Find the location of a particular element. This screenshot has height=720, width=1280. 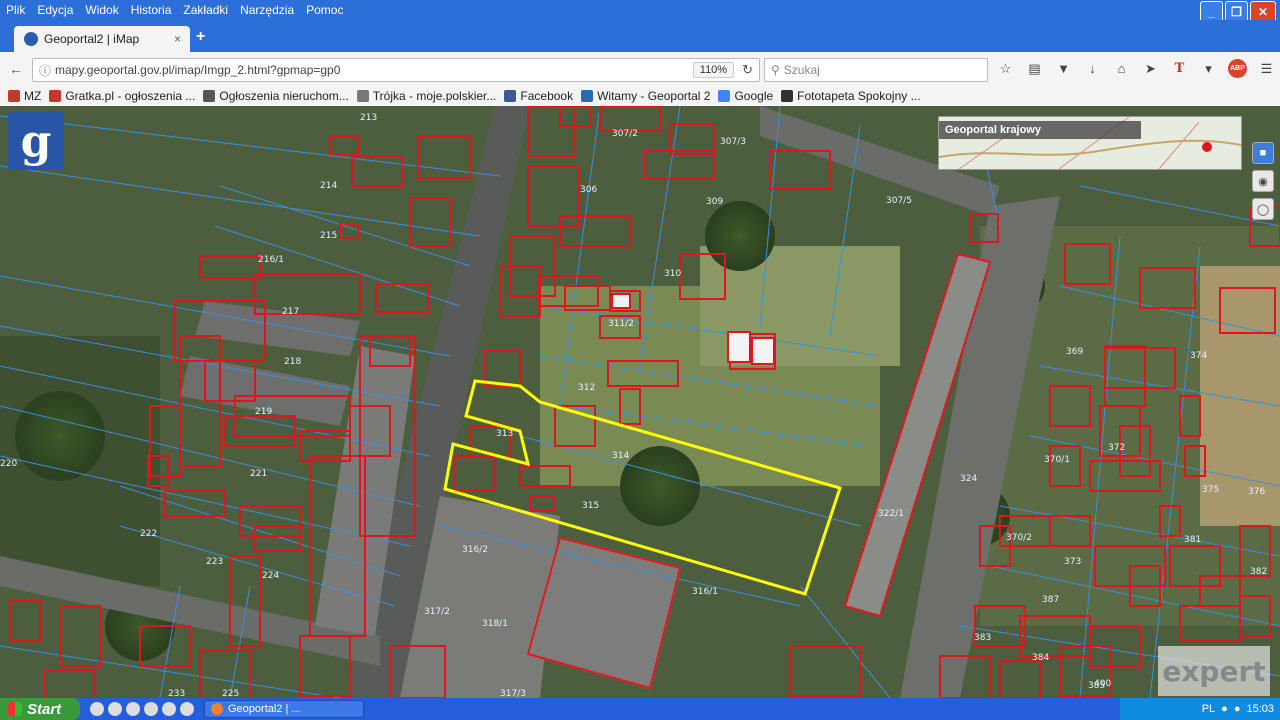

zoom-level-badge: 110% is located at coordinates (713, 70).